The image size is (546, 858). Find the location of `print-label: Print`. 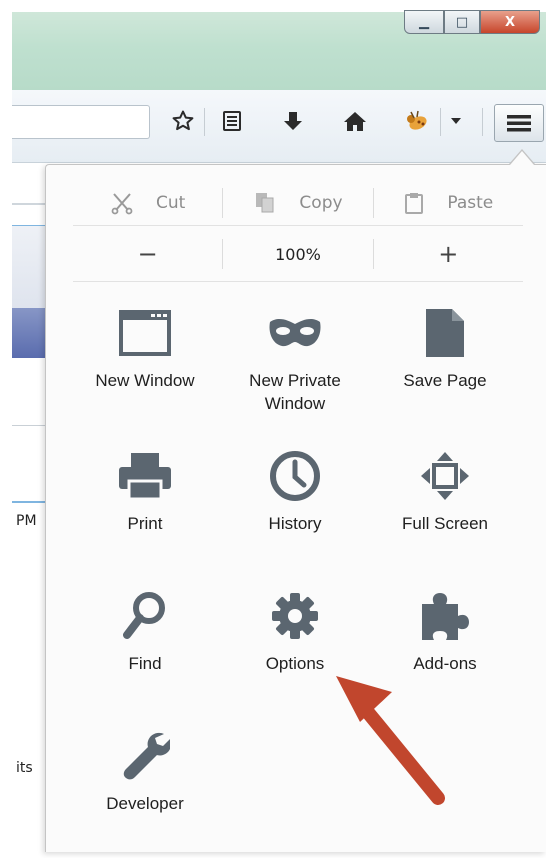

print-label: Print is located at coordinates (145, 523).